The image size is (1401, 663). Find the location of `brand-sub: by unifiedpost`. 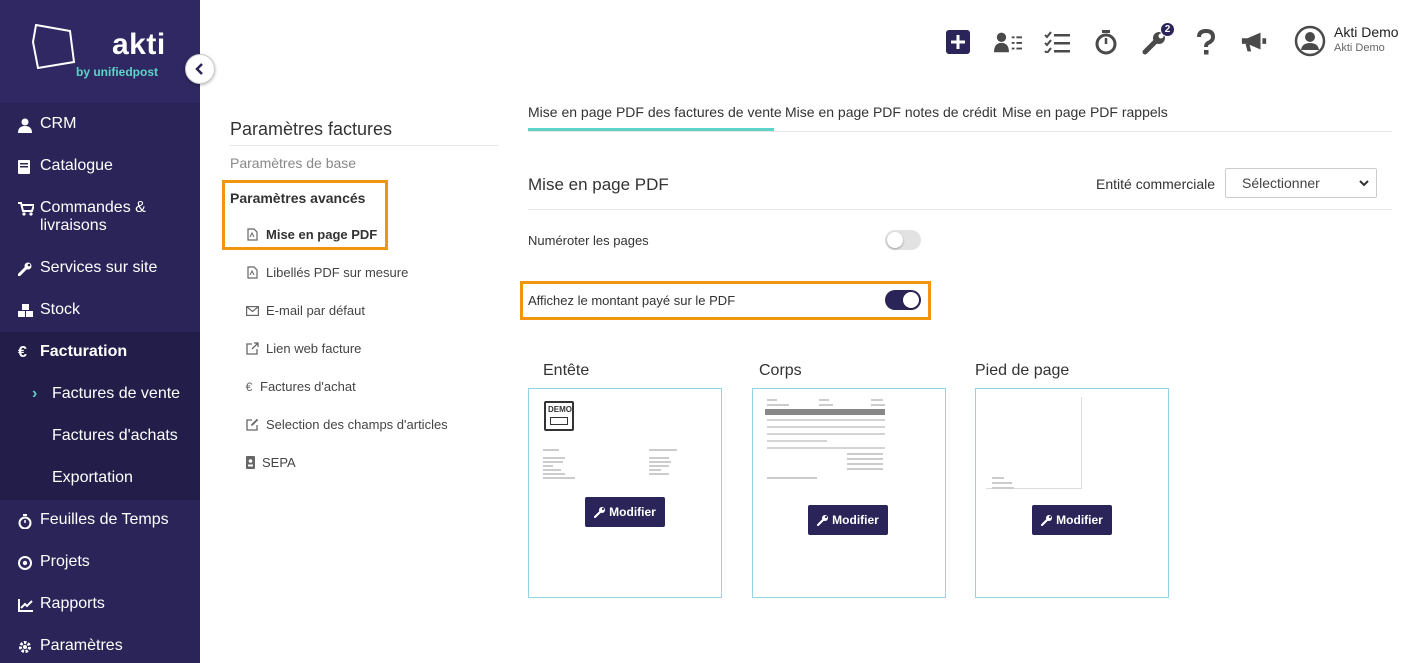

brand-sub: by unifiedpost is located at coordinates (117, 72).